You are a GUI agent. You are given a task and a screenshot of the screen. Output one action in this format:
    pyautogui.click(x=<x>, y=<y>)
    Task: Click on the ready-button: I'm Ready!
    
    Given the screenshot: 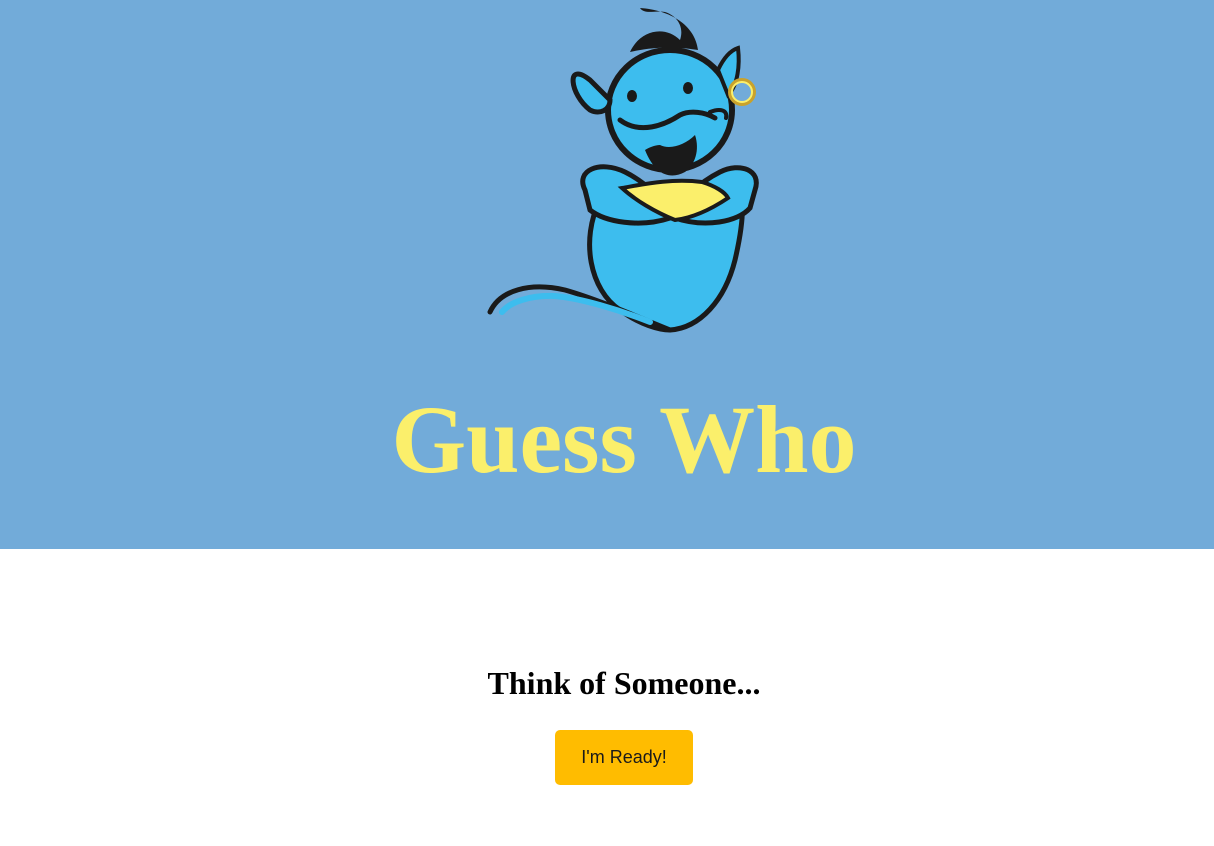 What is the action you would take?
    pyautogui.click(x=624, y=757)
    